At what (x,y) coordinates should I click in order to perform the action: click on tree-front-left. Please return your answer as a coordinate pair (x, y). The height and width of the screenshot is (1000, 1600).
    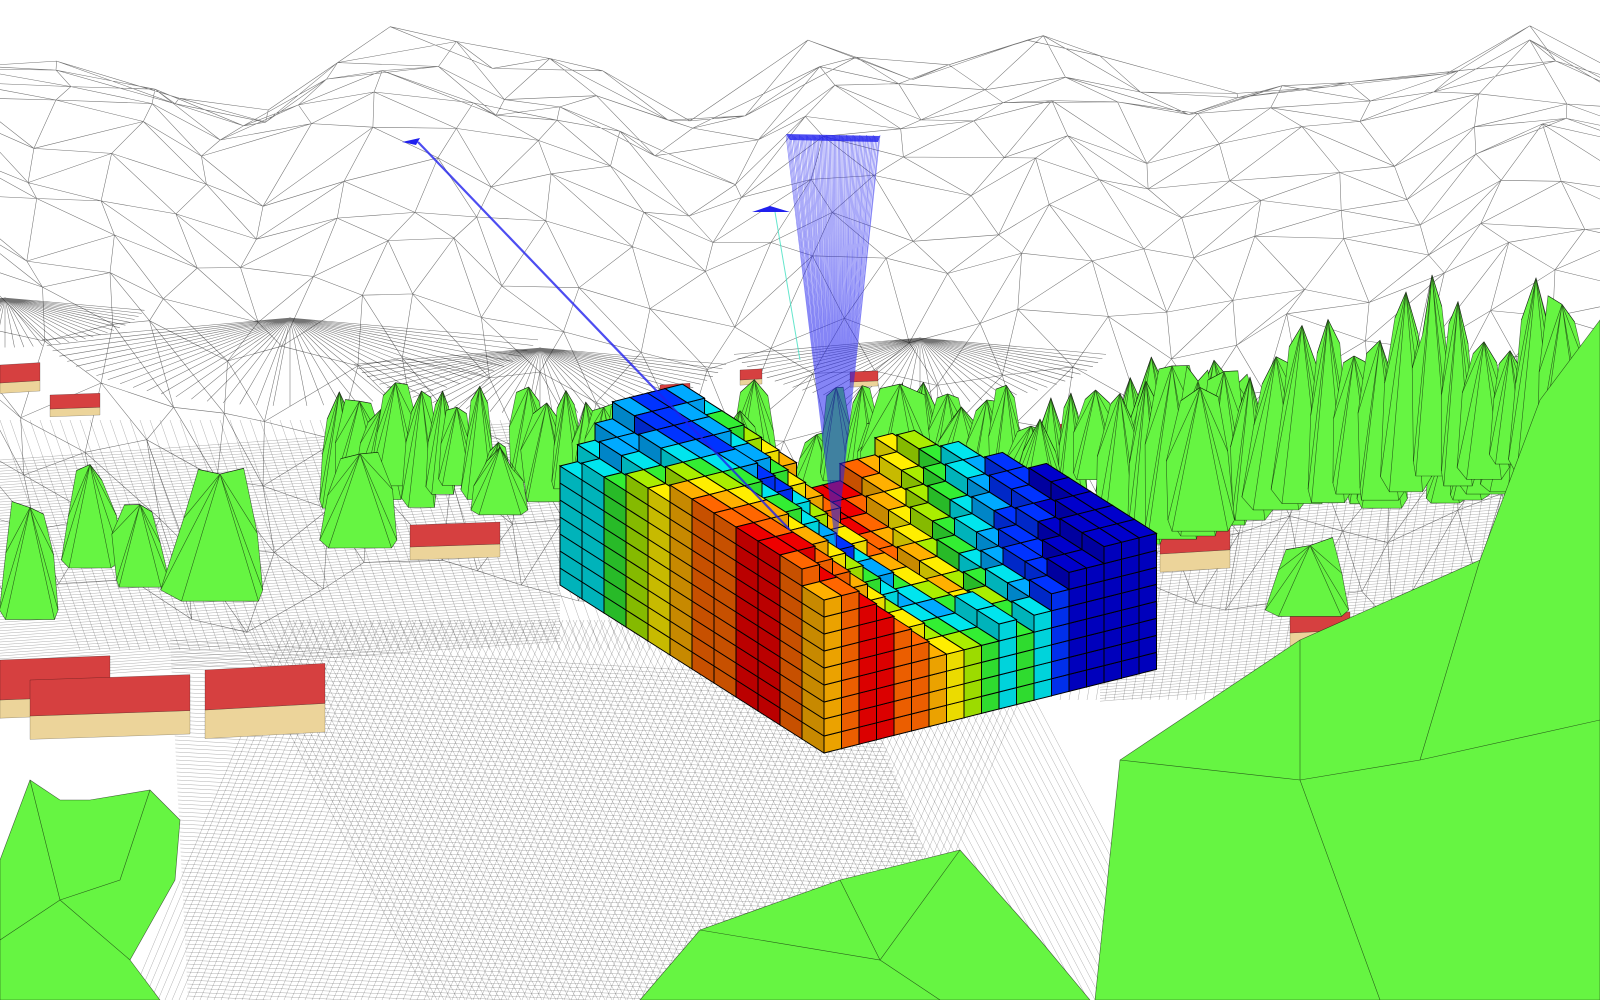
    Looking at the image, I should click on (90, 889).